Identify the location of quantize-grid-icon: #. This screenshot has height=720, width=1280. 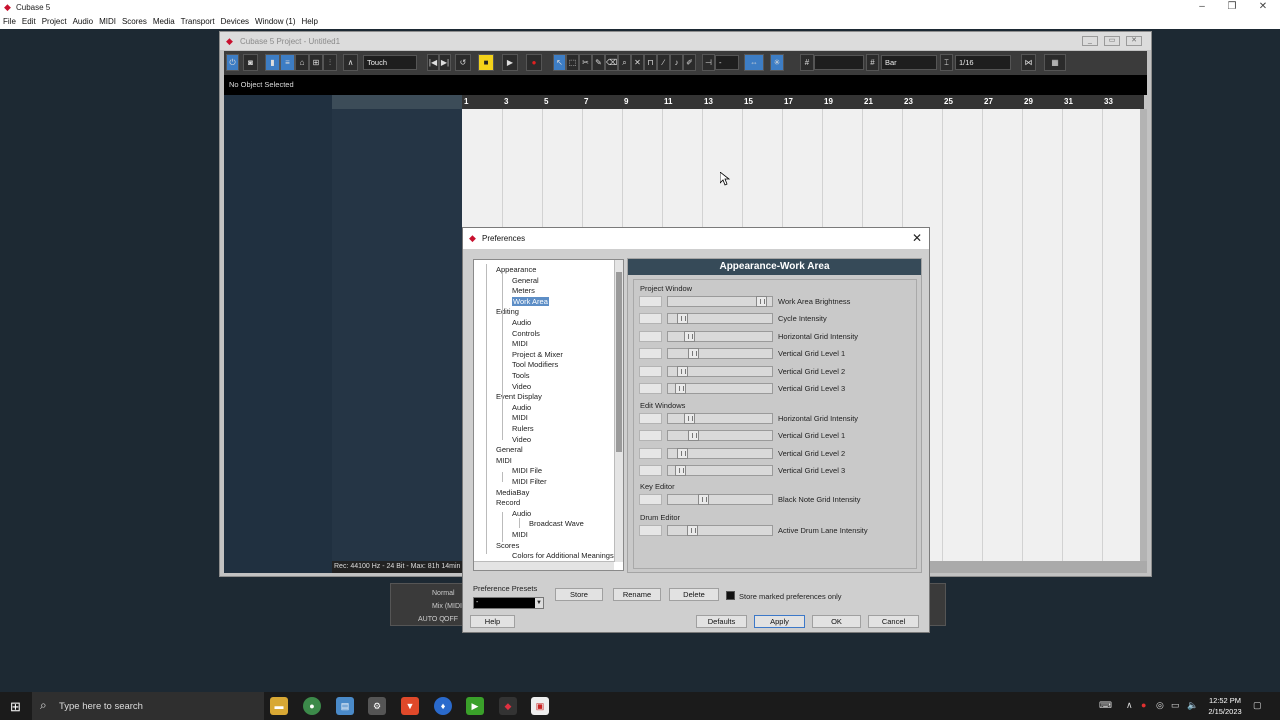
(872, 62).